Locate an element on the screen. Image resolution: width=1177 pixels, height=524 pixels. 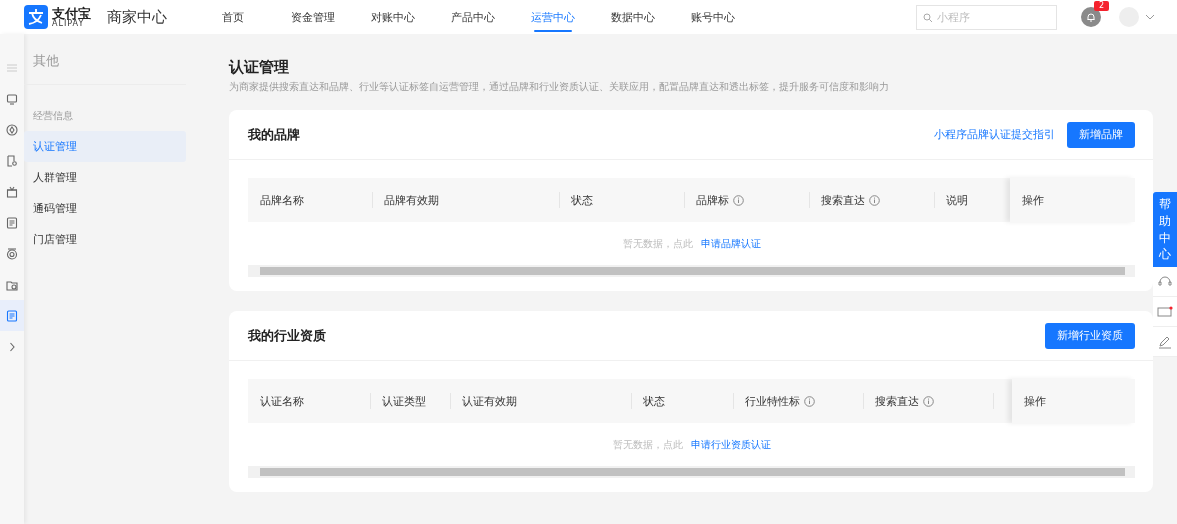
column-header: 行业特性标 is located at coordinates (772, 401).